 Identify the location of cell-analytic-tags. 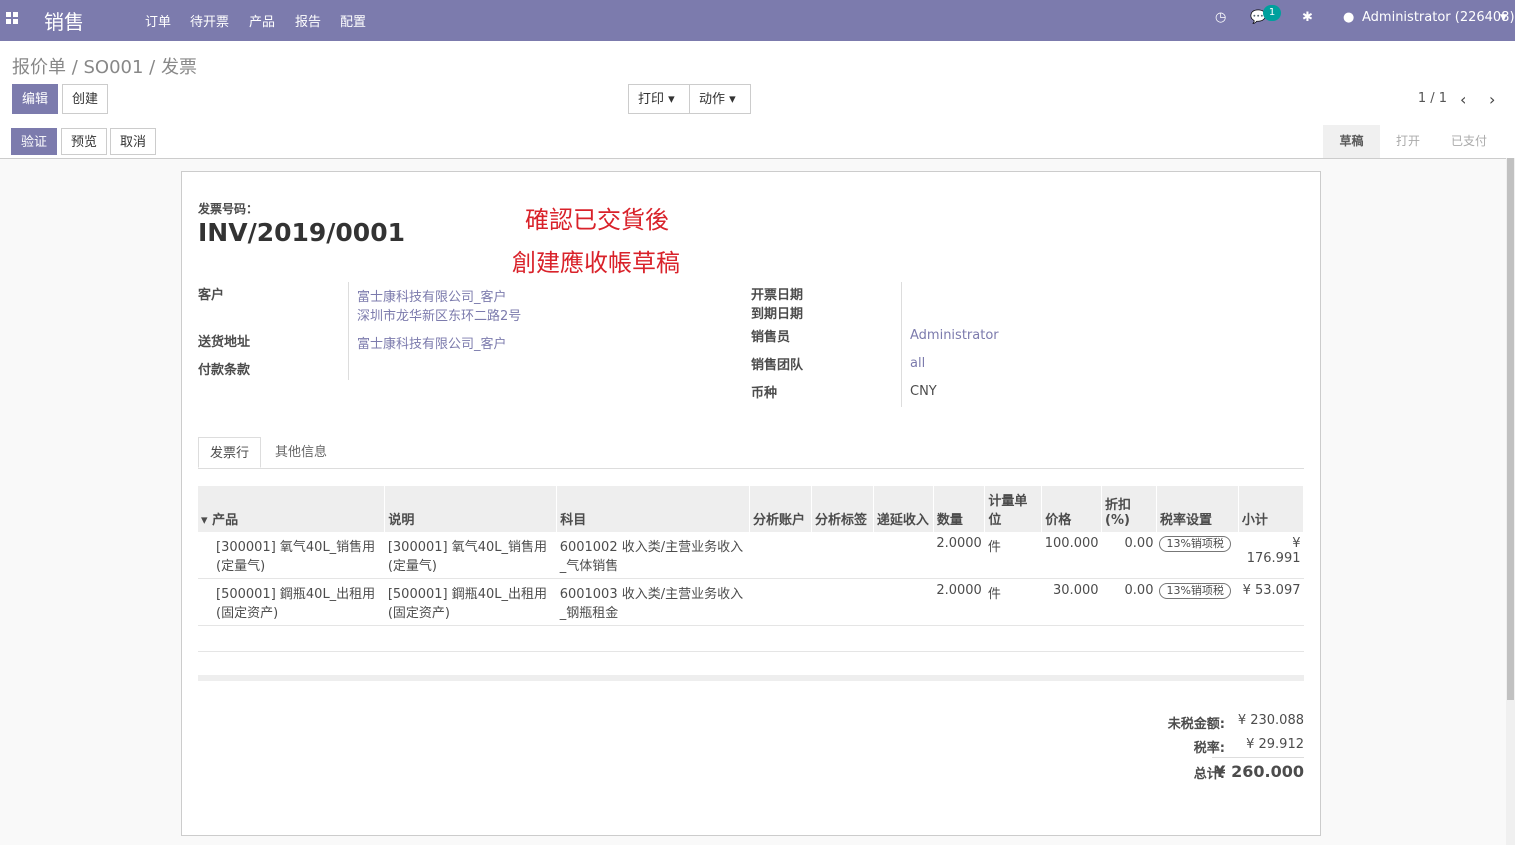
(842, 555).